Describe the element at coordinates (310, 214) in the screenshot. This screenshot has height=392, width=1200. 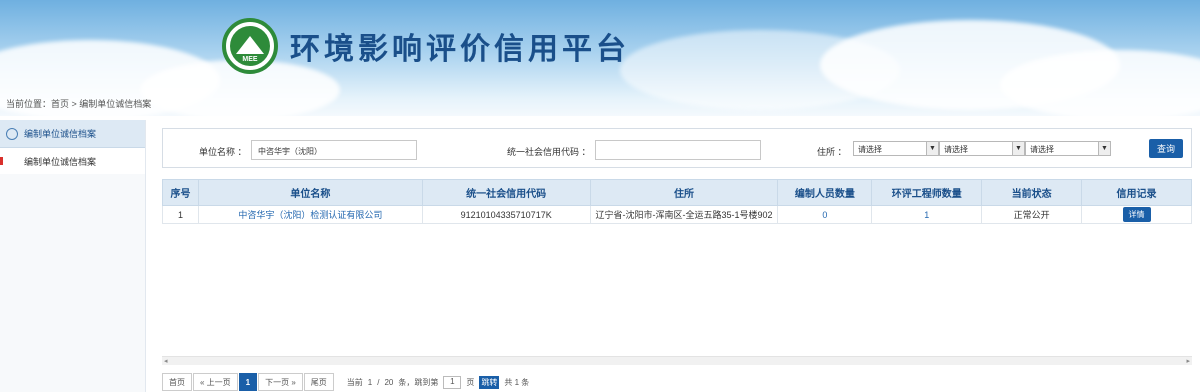
I see `unit-name-link: 中咨华宇（沈阳）检测认证有限公司` at that location.